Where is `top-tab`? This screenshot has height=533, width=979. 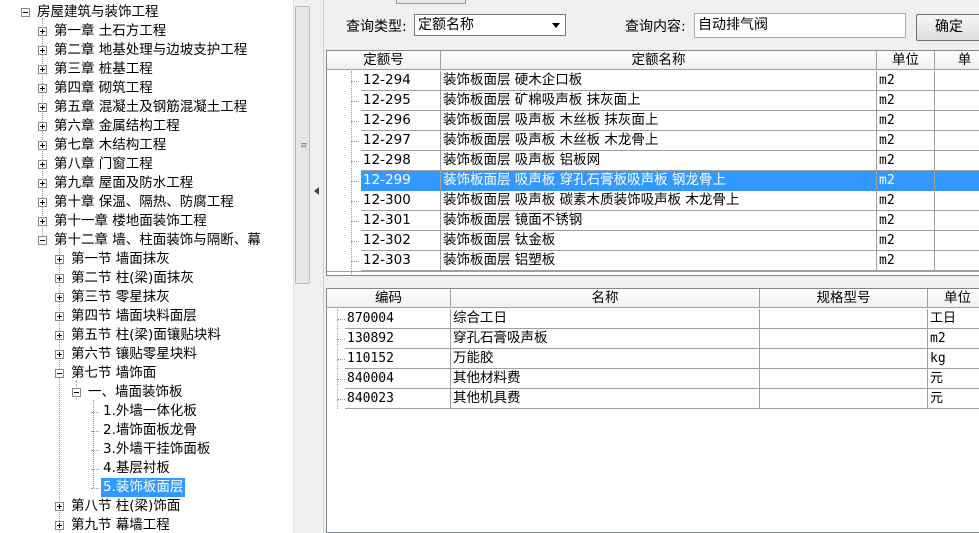
top-tab is located at coordinates (431, 2).